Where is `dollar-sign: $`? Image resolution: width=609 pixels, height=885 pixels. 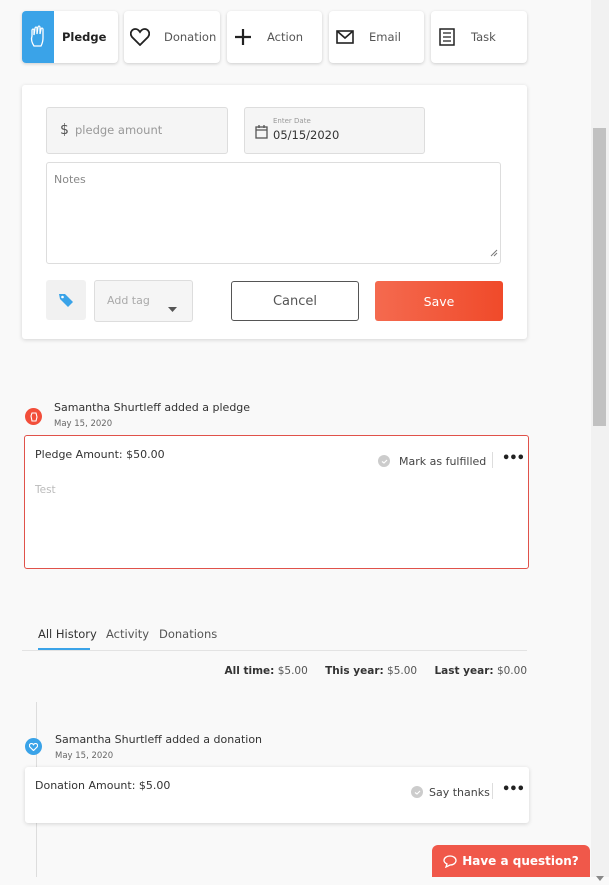 dollar-sign: $ is located at coordinates (64, 130).